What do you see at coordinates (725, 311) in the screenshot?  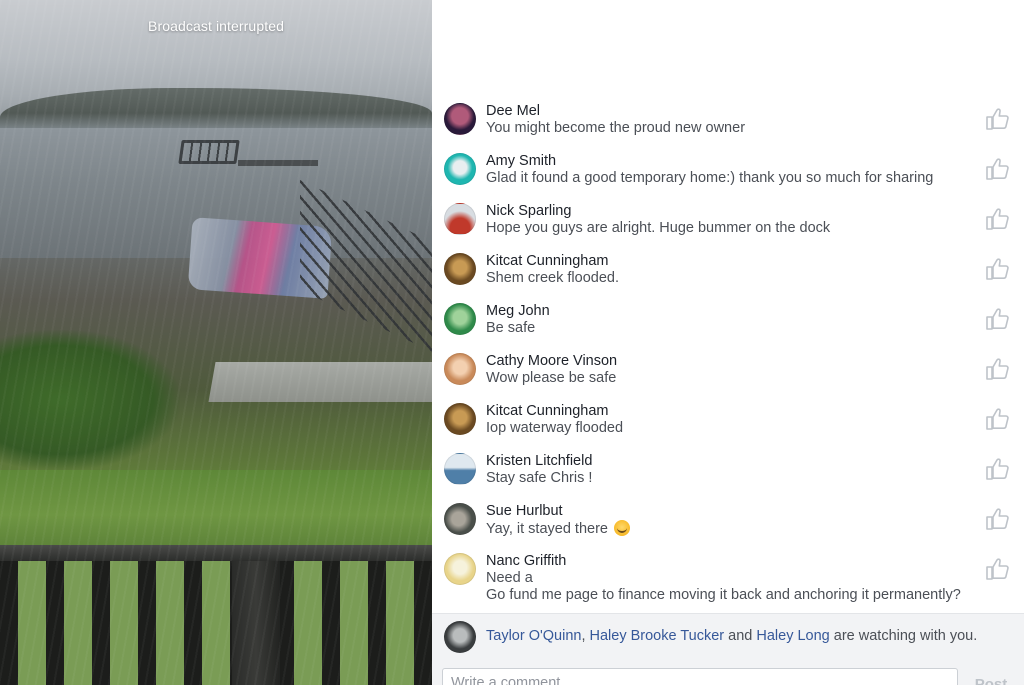 I see `comment-author: Meg John` at bounding box center [725, 311].